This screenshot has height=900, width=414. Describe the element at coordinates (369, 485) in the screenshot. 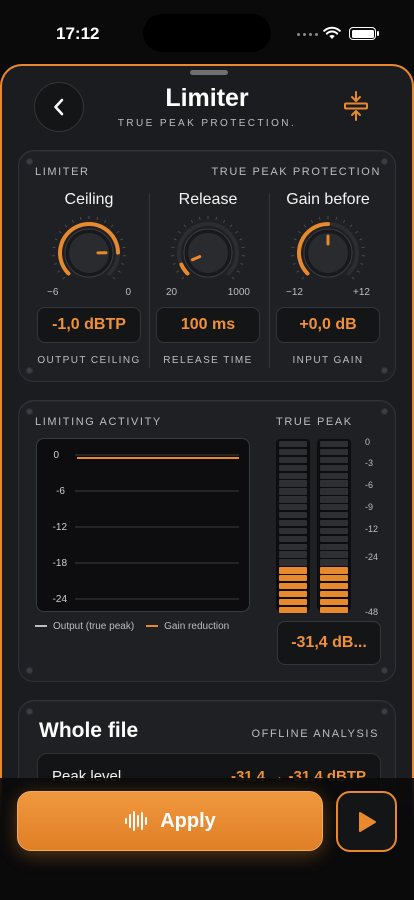

I see `meter-scale-label: -6` at that location.